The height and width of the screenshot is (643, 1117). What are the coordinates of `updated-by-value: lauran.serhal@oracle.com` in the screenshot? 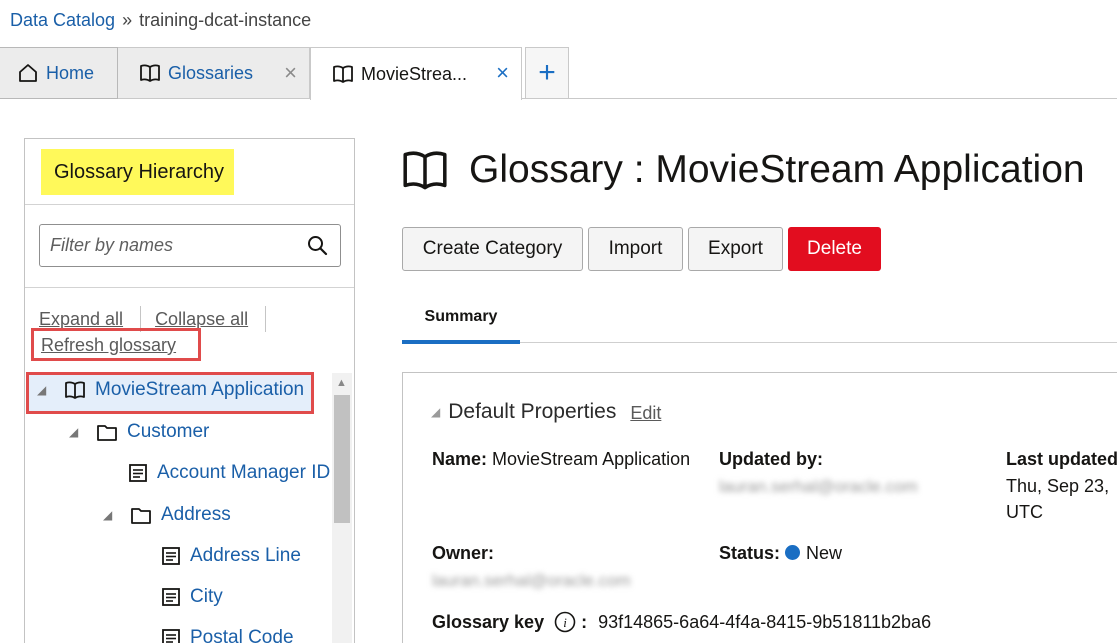 It's located at (818, 486).